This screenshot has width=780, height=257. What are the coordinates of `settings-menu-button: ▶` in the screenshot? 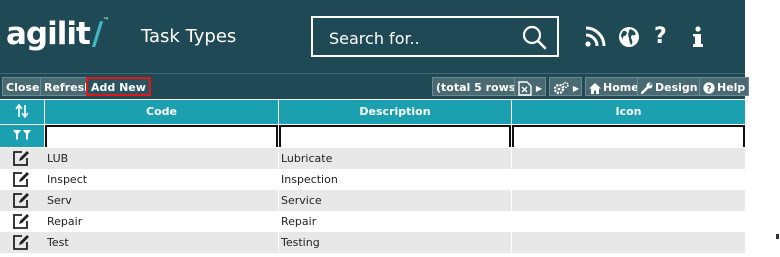 It's located at (565, 86).